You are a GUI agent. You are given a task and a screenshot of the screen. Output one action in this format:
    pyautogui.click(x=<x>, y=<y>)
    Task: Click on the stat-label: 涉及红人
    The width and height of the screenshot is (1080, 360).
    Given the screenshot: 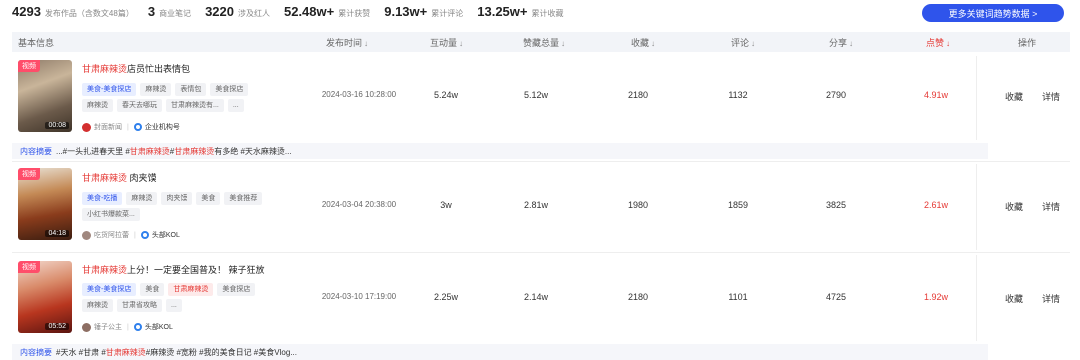 What is the action you would take?
    pyautogui.click(x=253, y=13)
    